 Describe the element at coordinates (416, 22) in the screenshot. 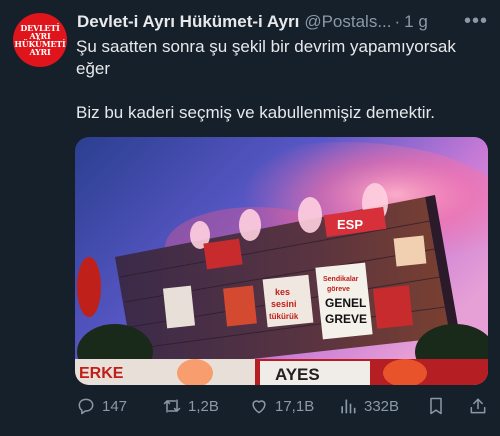

I see `timestamp: 1 g` at that location.